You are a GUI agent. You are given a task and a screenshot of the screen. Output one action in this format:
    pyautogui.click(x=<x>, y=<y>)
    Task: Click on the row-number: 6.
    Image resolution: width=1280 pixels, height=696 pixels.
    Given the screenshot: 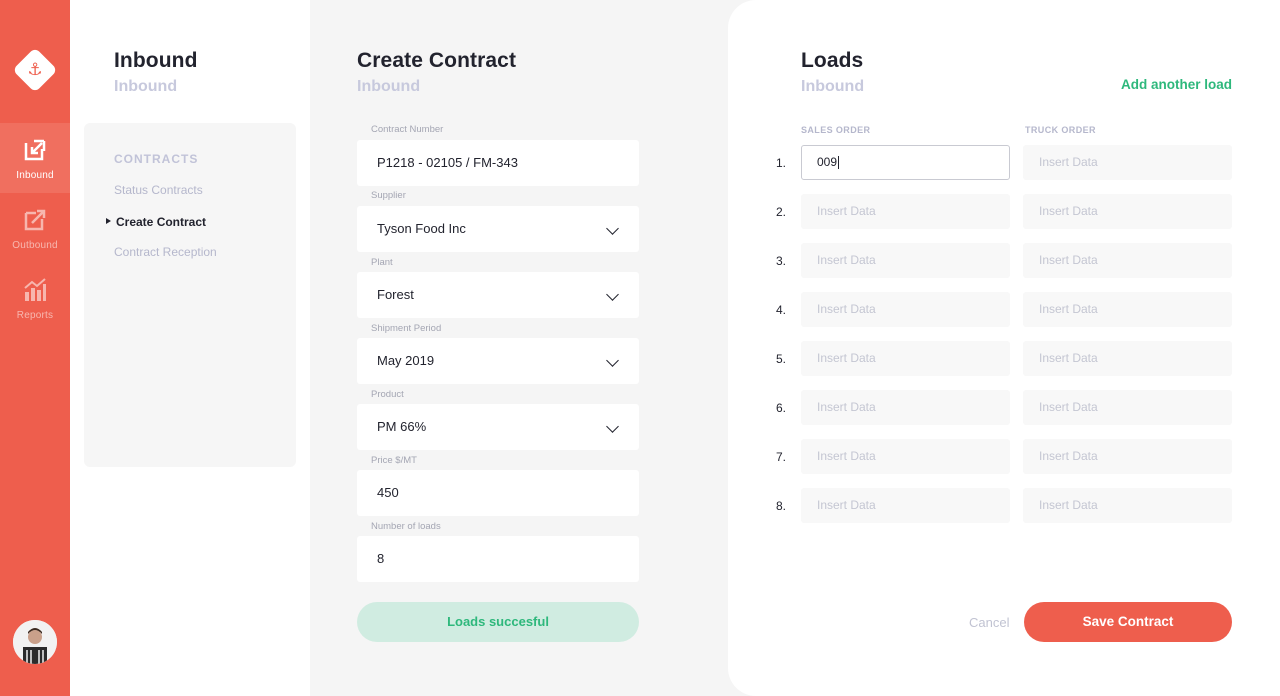 What is the action you would take?
    pyautogui.click(x=781, y=408)
    